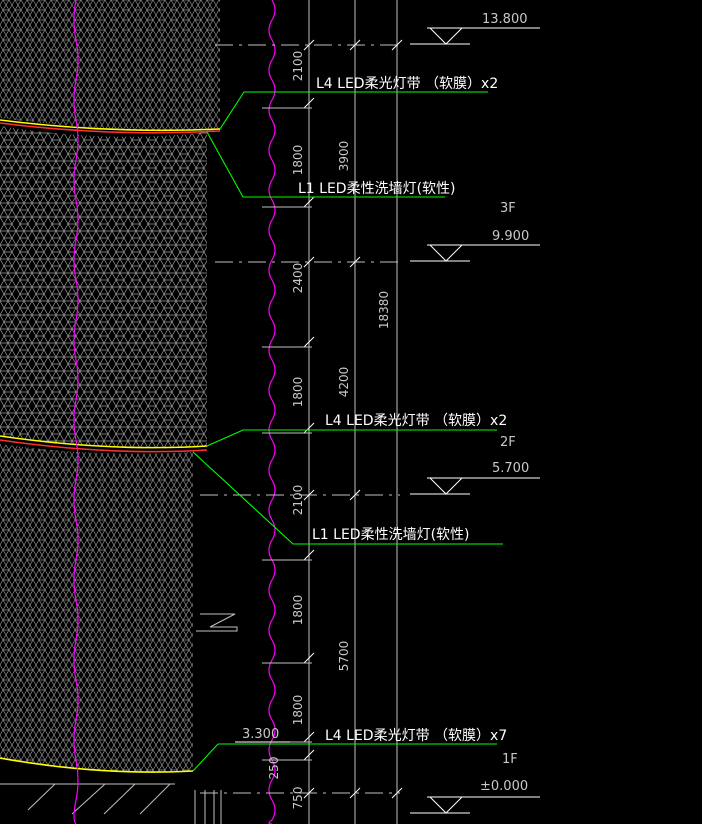 Image resolution: width=702 pixels, height=824 pixels. Describe the element at coordinates (110, 65) in the screenshot. I see `facade-panel-top` at that location.